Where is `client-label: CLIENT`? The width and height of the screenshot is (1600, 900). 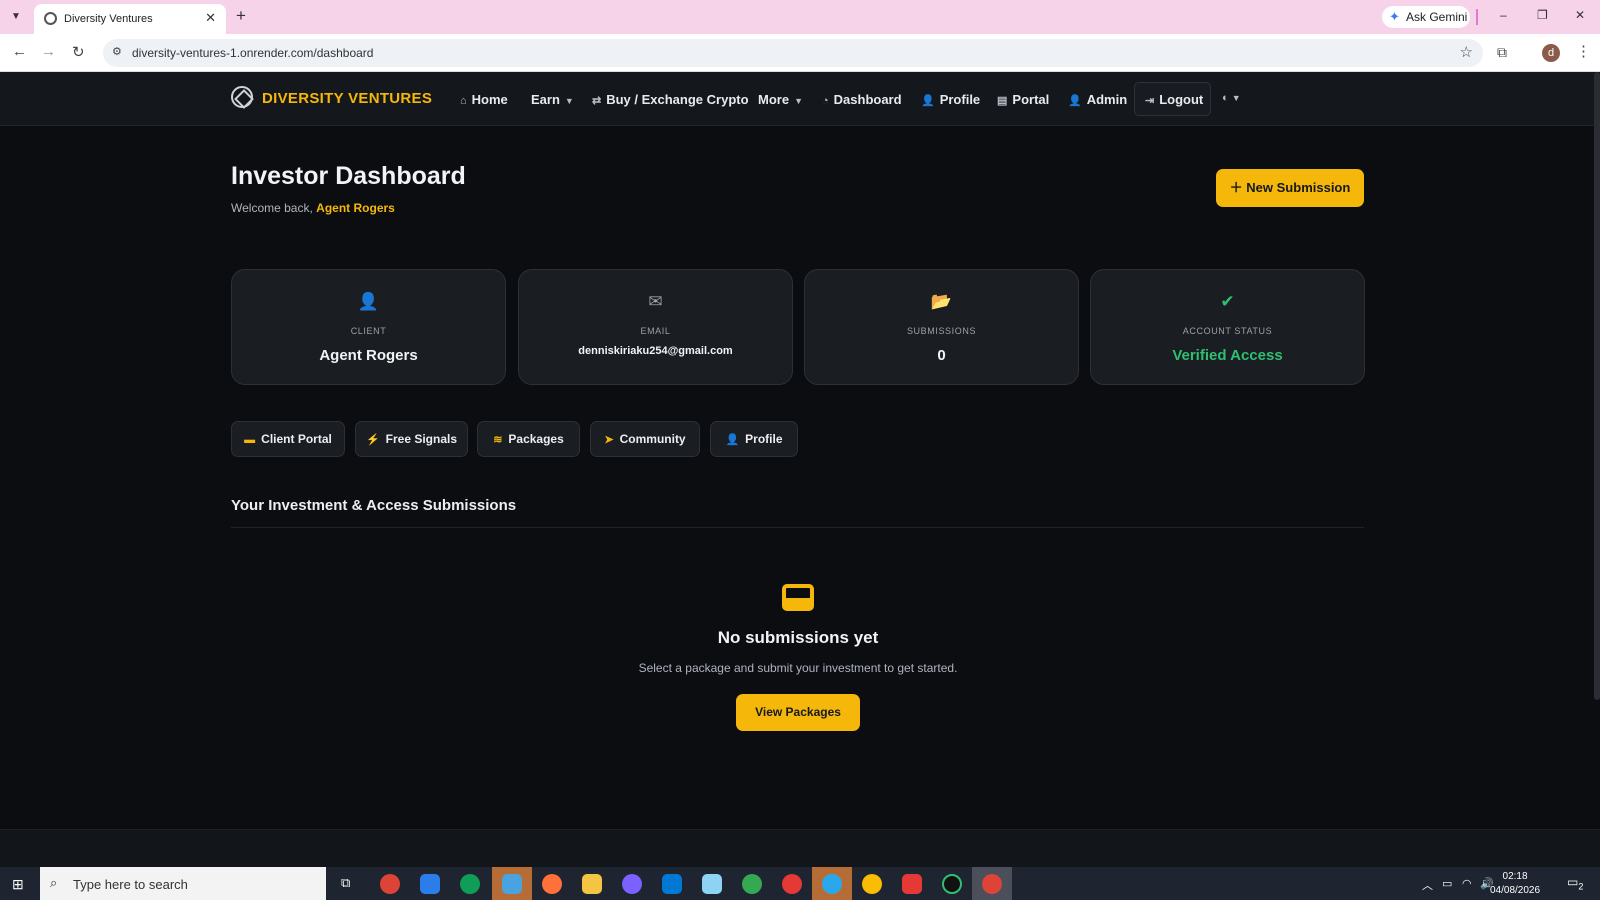
client-label: CLIENT is located at coordinates (368, 331).